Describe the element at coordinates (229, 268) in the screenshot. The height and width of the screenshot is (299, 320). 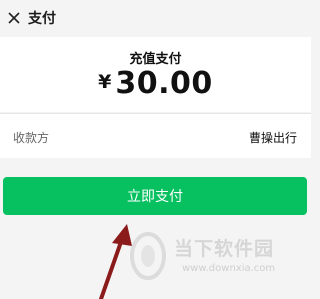
I see `watermark-url: www.downxia.com` at that location.